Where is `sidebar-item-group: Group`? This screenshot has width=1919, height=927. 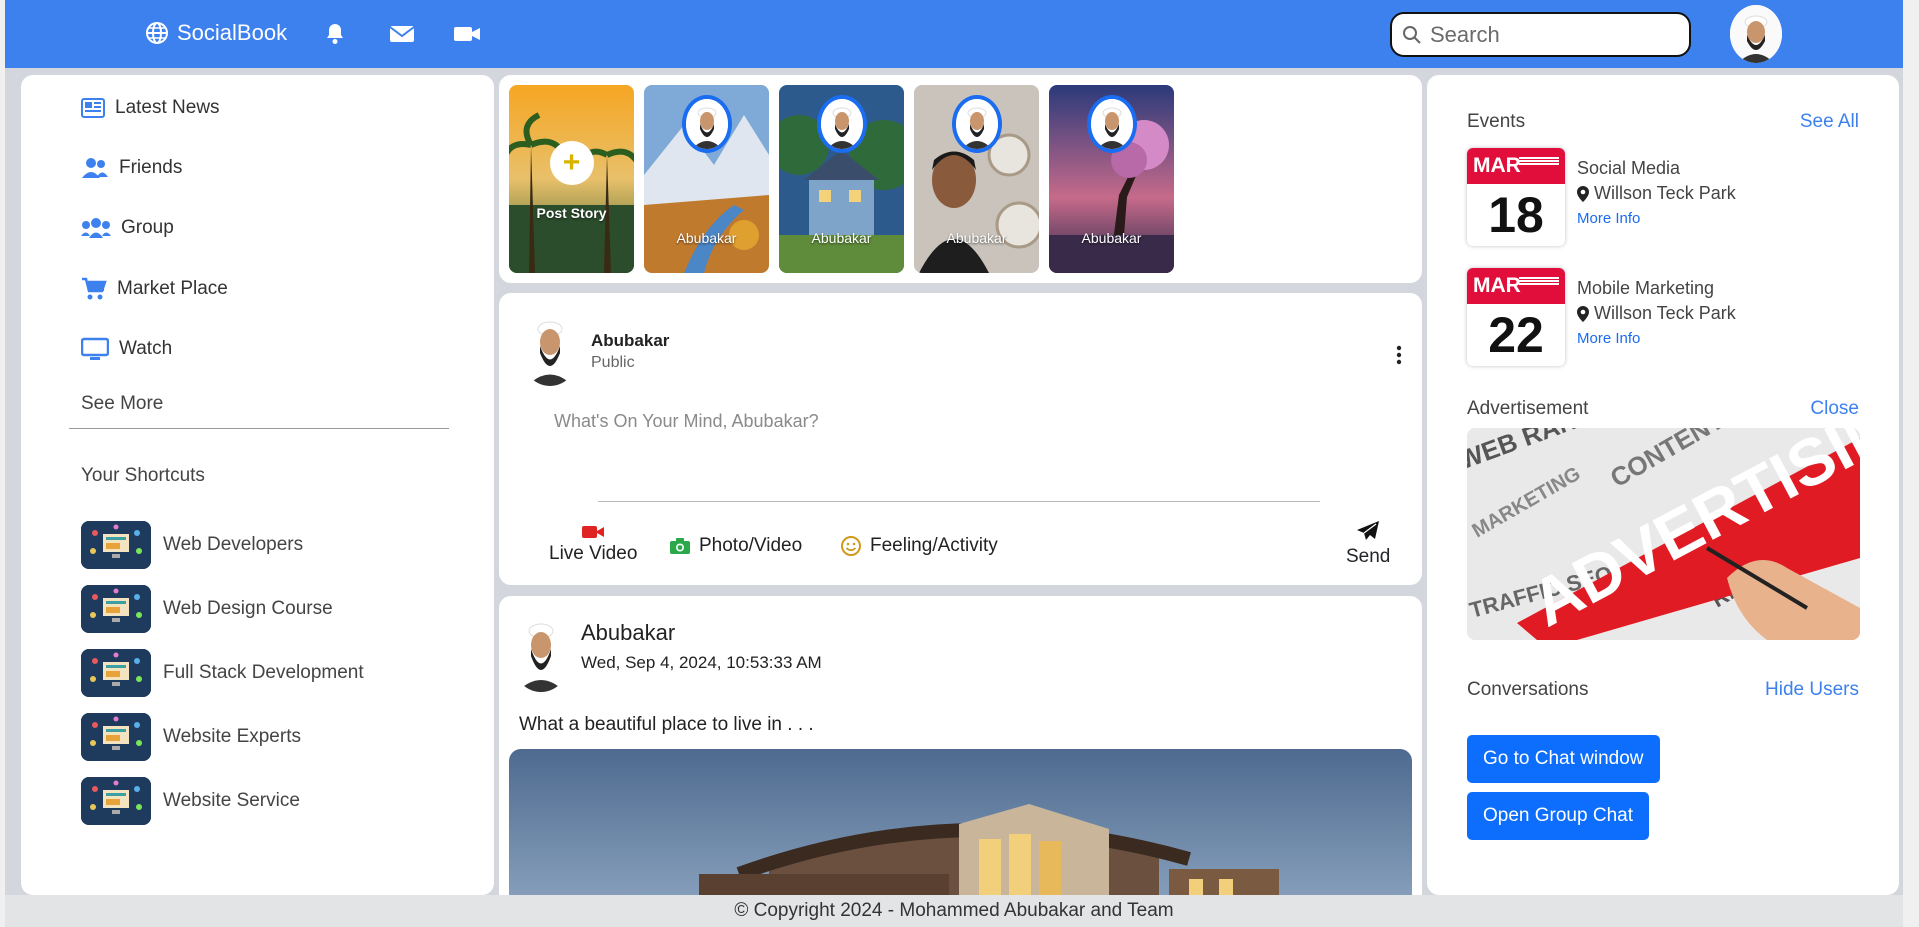
sidebar-item-group: Group is located at coordinates (127, 228).